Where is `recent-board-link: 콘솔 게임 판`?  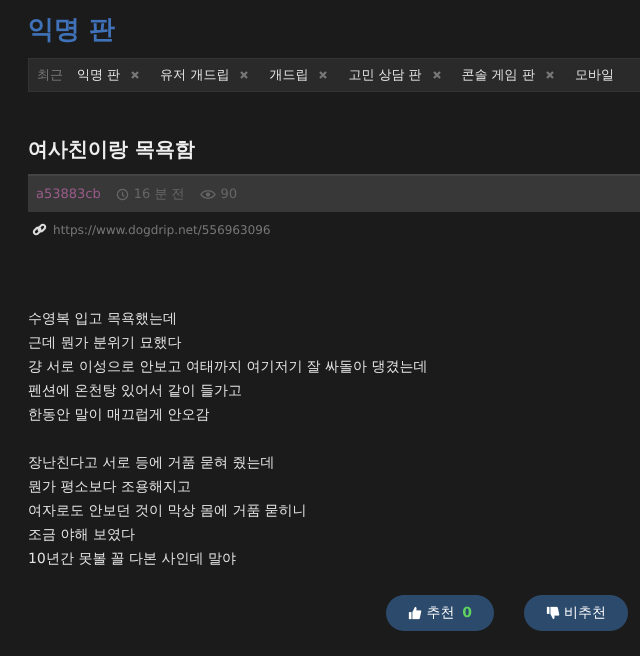
recent-board-link: 콘솔 게임 판 is located at coordinates (498, 75).